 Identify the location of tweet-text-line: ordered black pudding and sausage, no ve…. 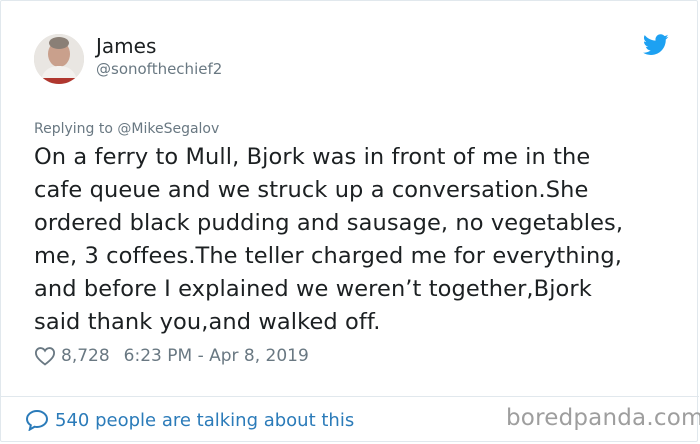
(329, 223).